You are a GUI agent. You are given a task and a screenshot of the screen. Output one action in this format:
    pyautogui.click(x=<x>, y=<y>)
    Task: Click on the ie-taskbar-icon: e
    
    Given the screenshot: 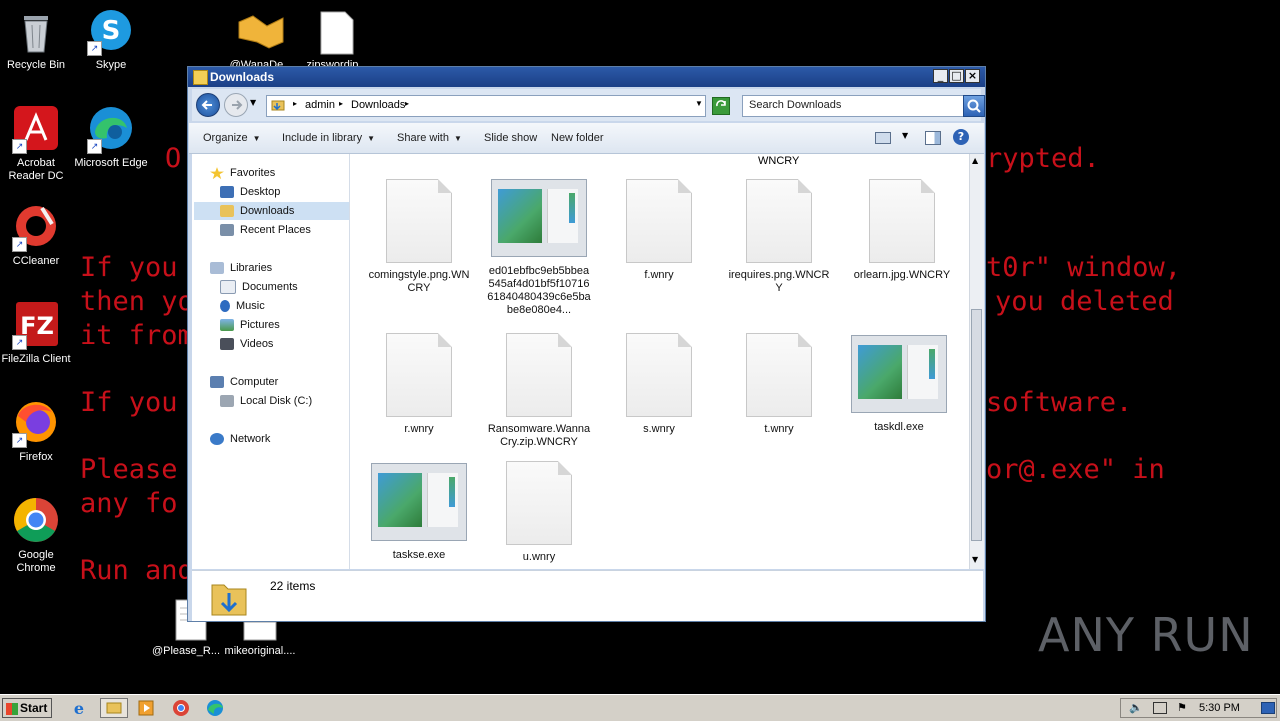 What is the action you would take?
    pyautogui.click(x=79, y=708)
    